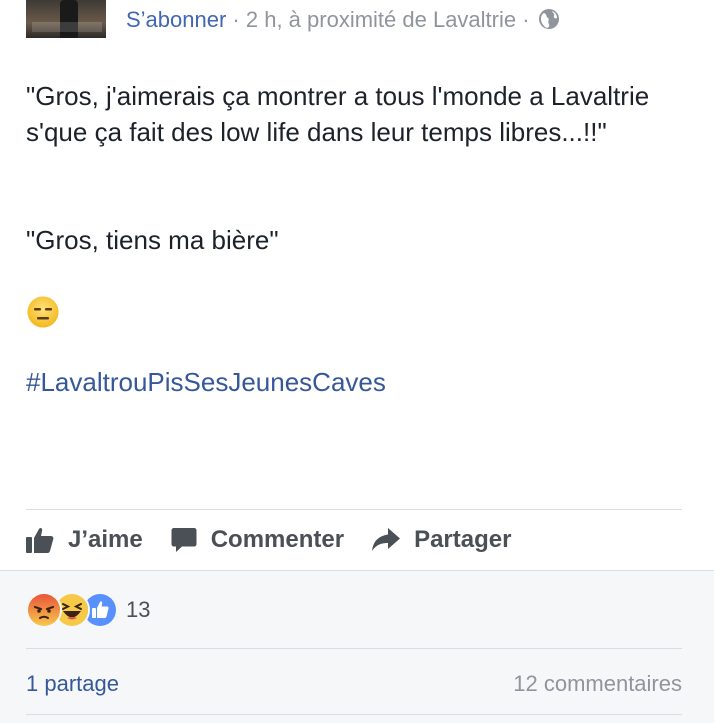  I want to click on like-button: J’aime, so click(84, 540).